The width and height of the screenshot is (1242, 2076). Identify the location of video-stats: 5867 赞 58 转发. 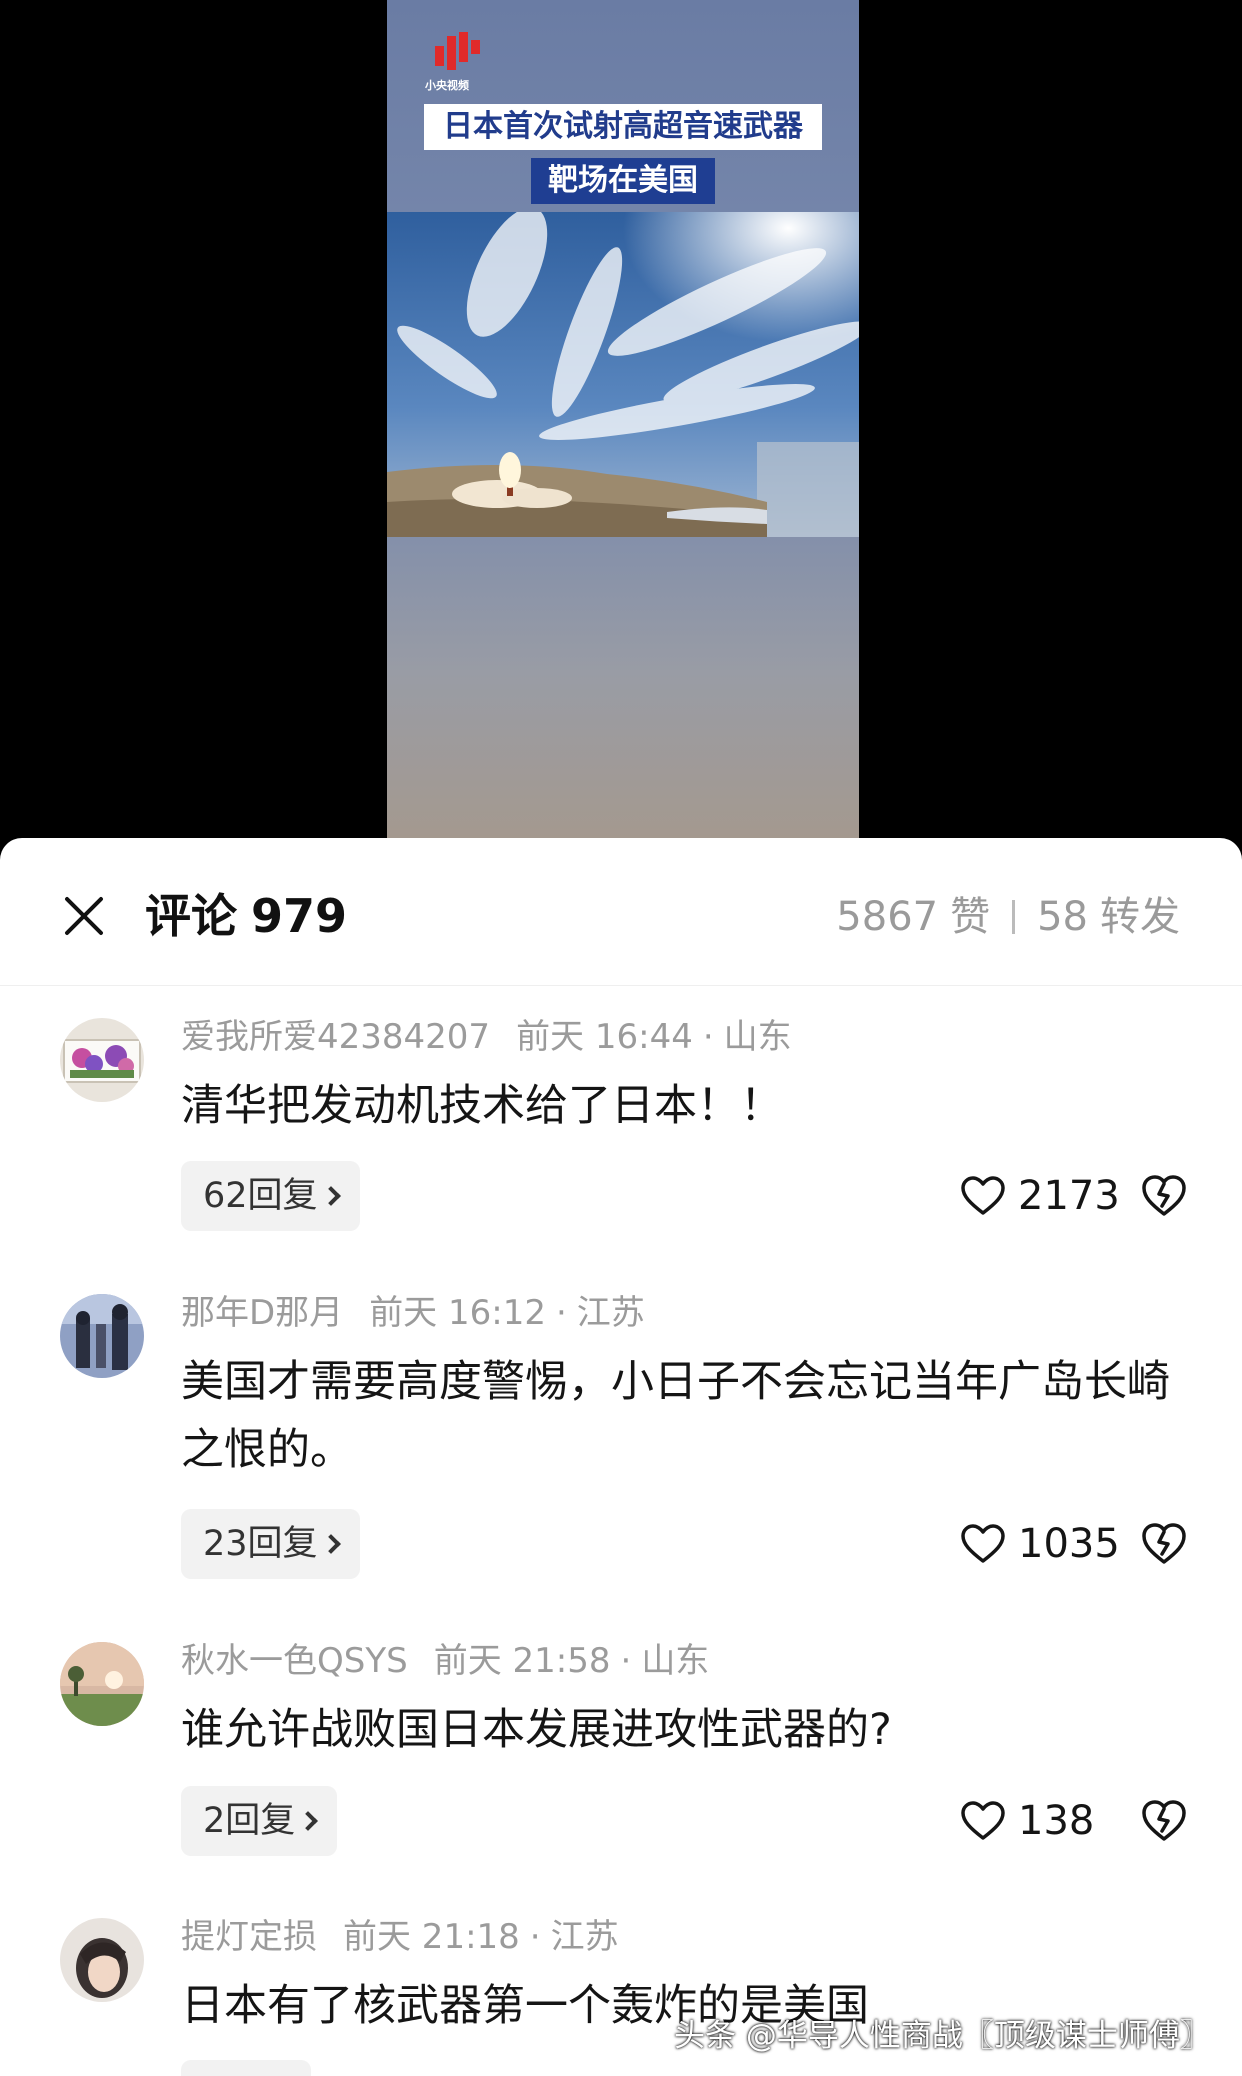
(1008, 917).